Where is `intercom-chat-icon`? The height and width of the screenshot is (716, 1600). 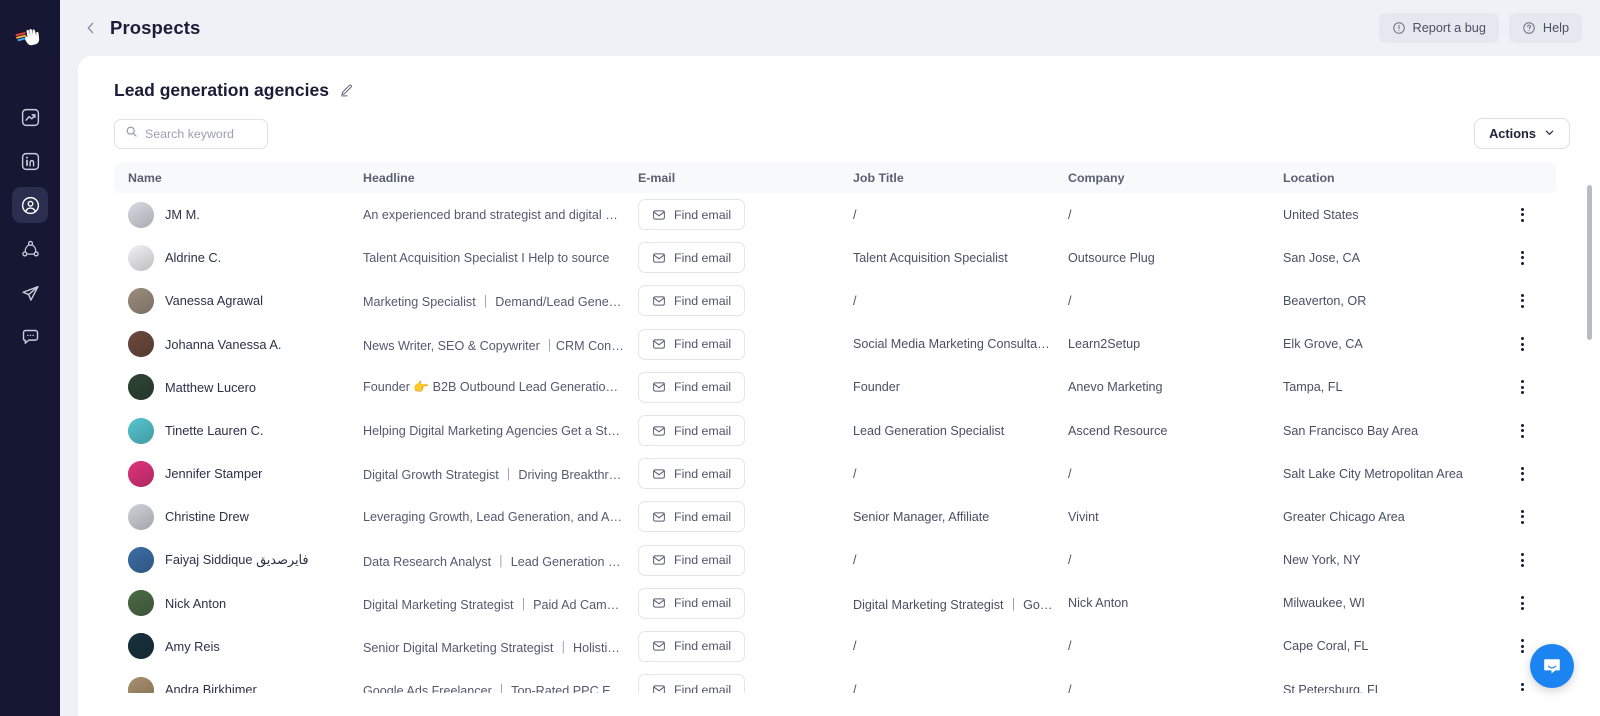
intercom-chat-icon is located at coordinates (1552, 666).